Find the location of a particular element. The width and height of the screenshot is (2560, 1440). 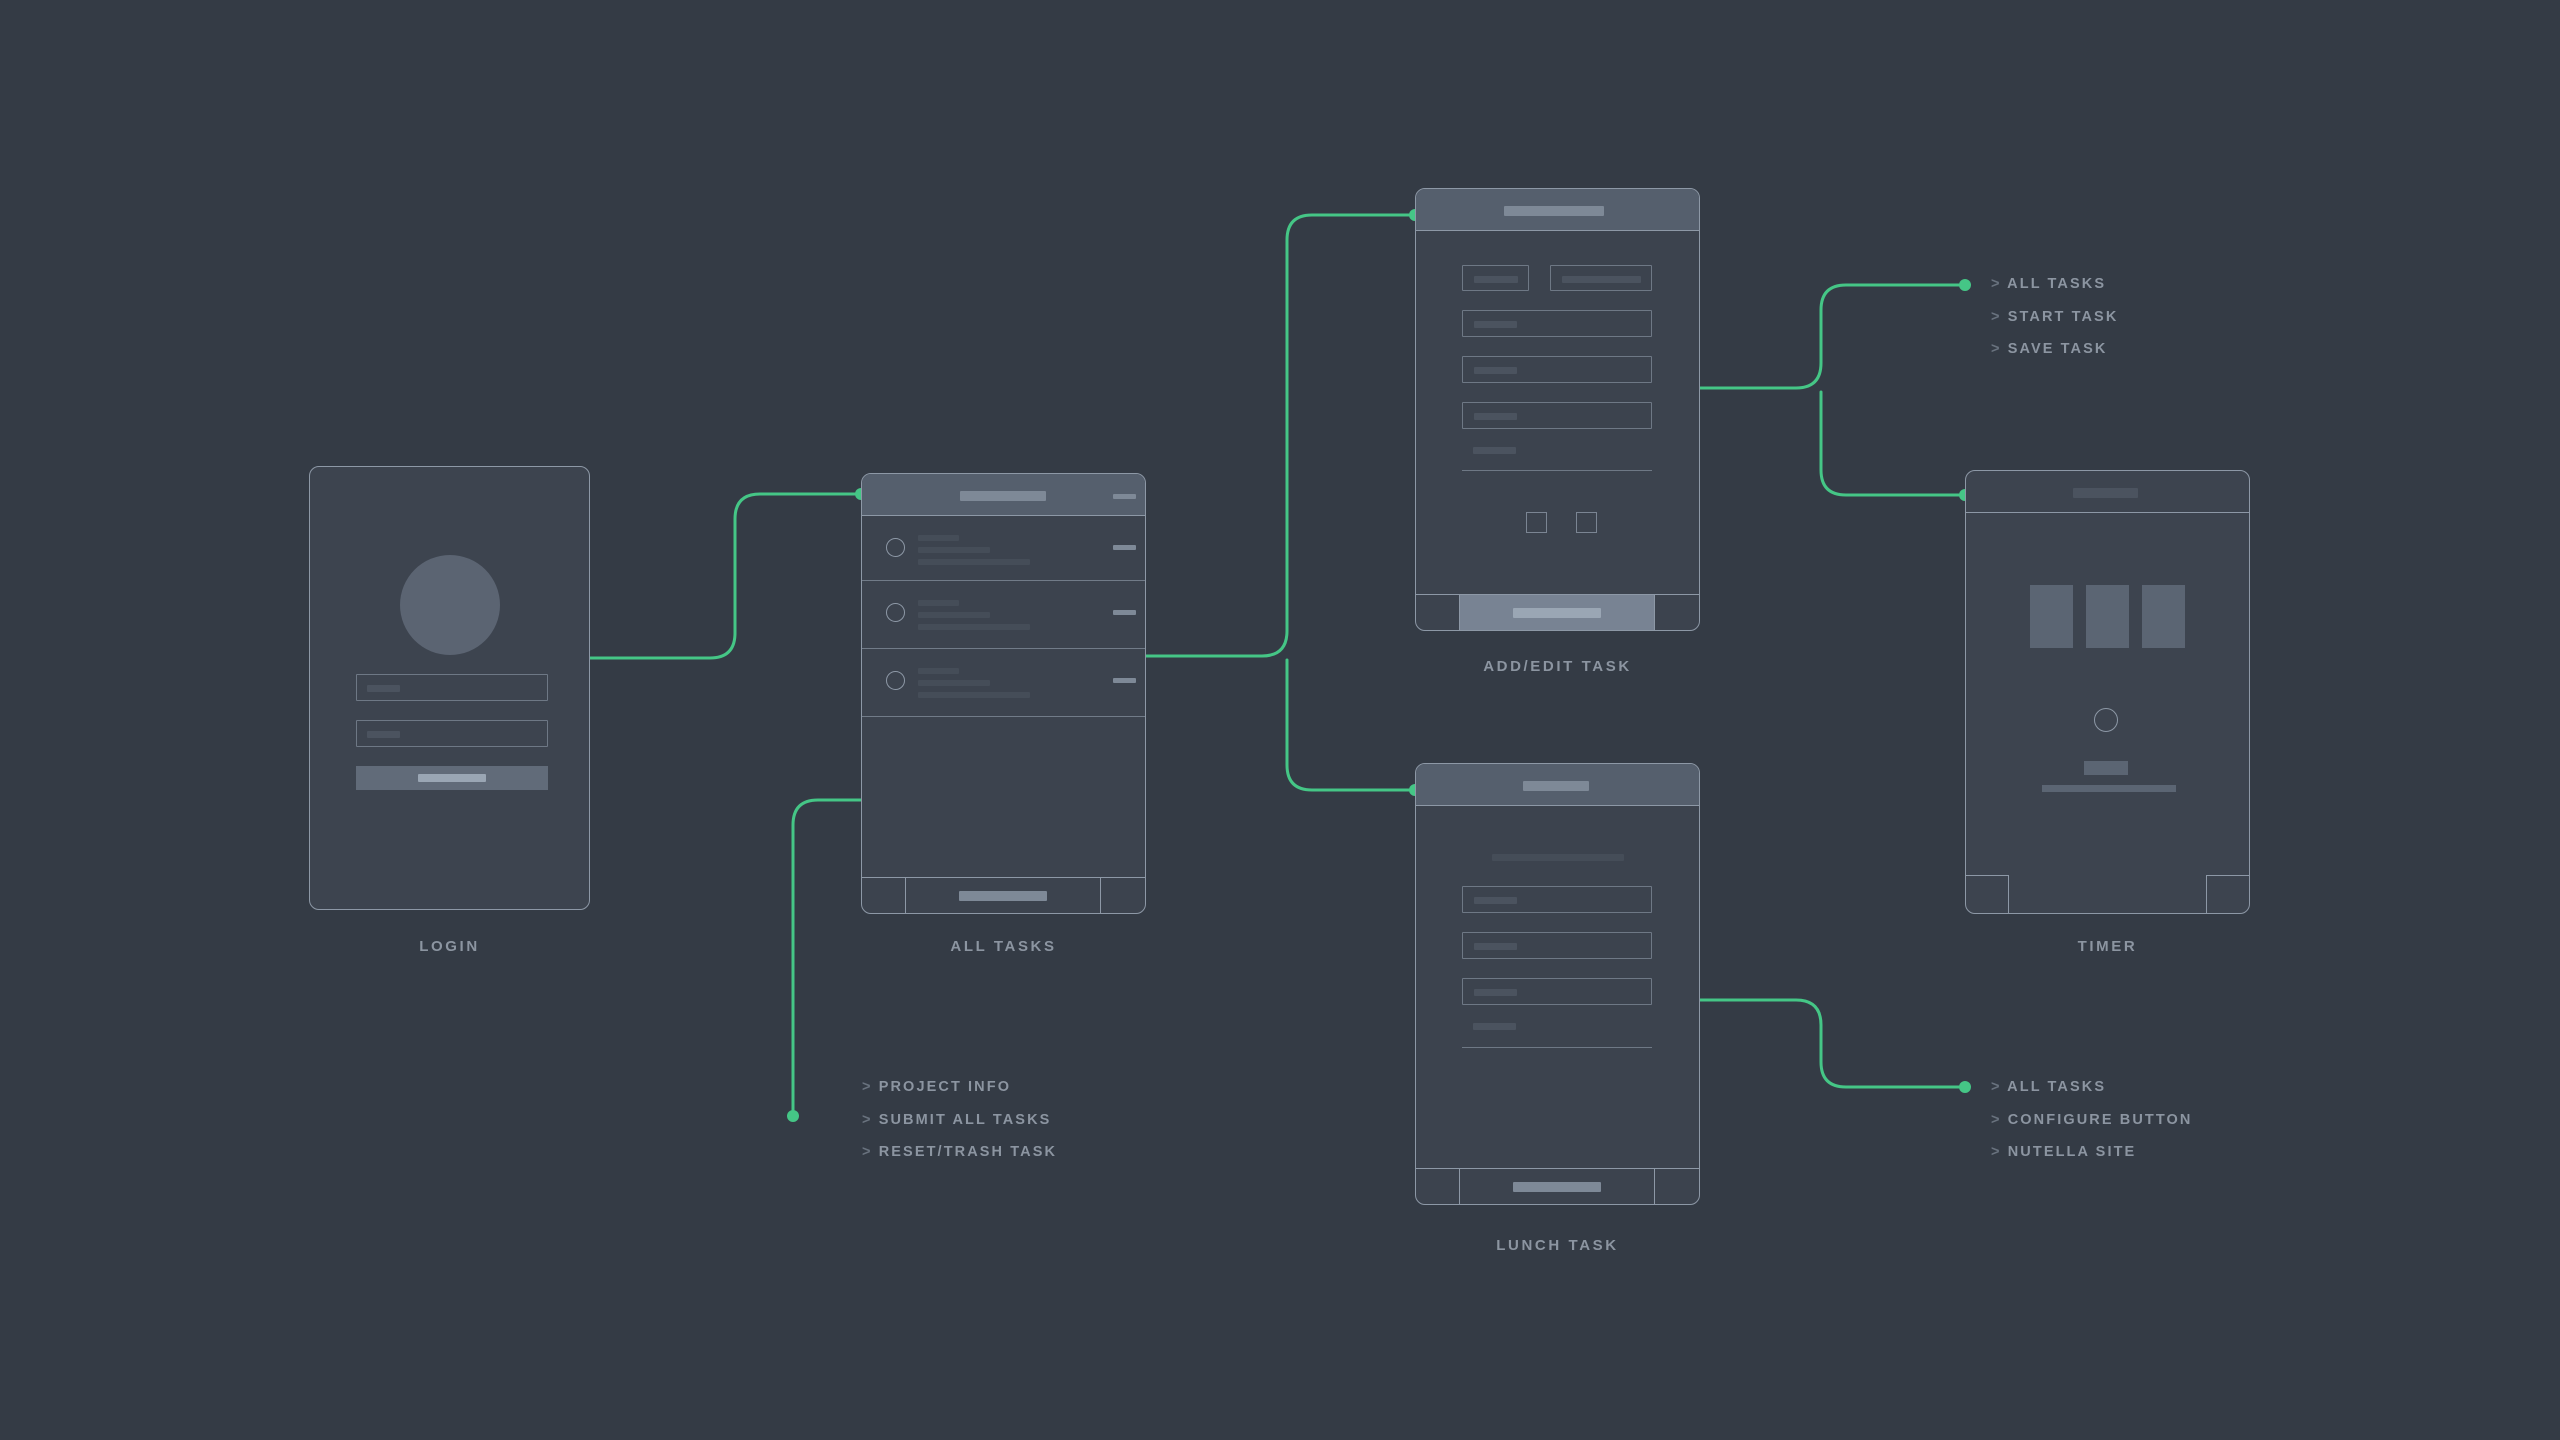

lunch-tabbar is located at coordinates (1557, 1186).